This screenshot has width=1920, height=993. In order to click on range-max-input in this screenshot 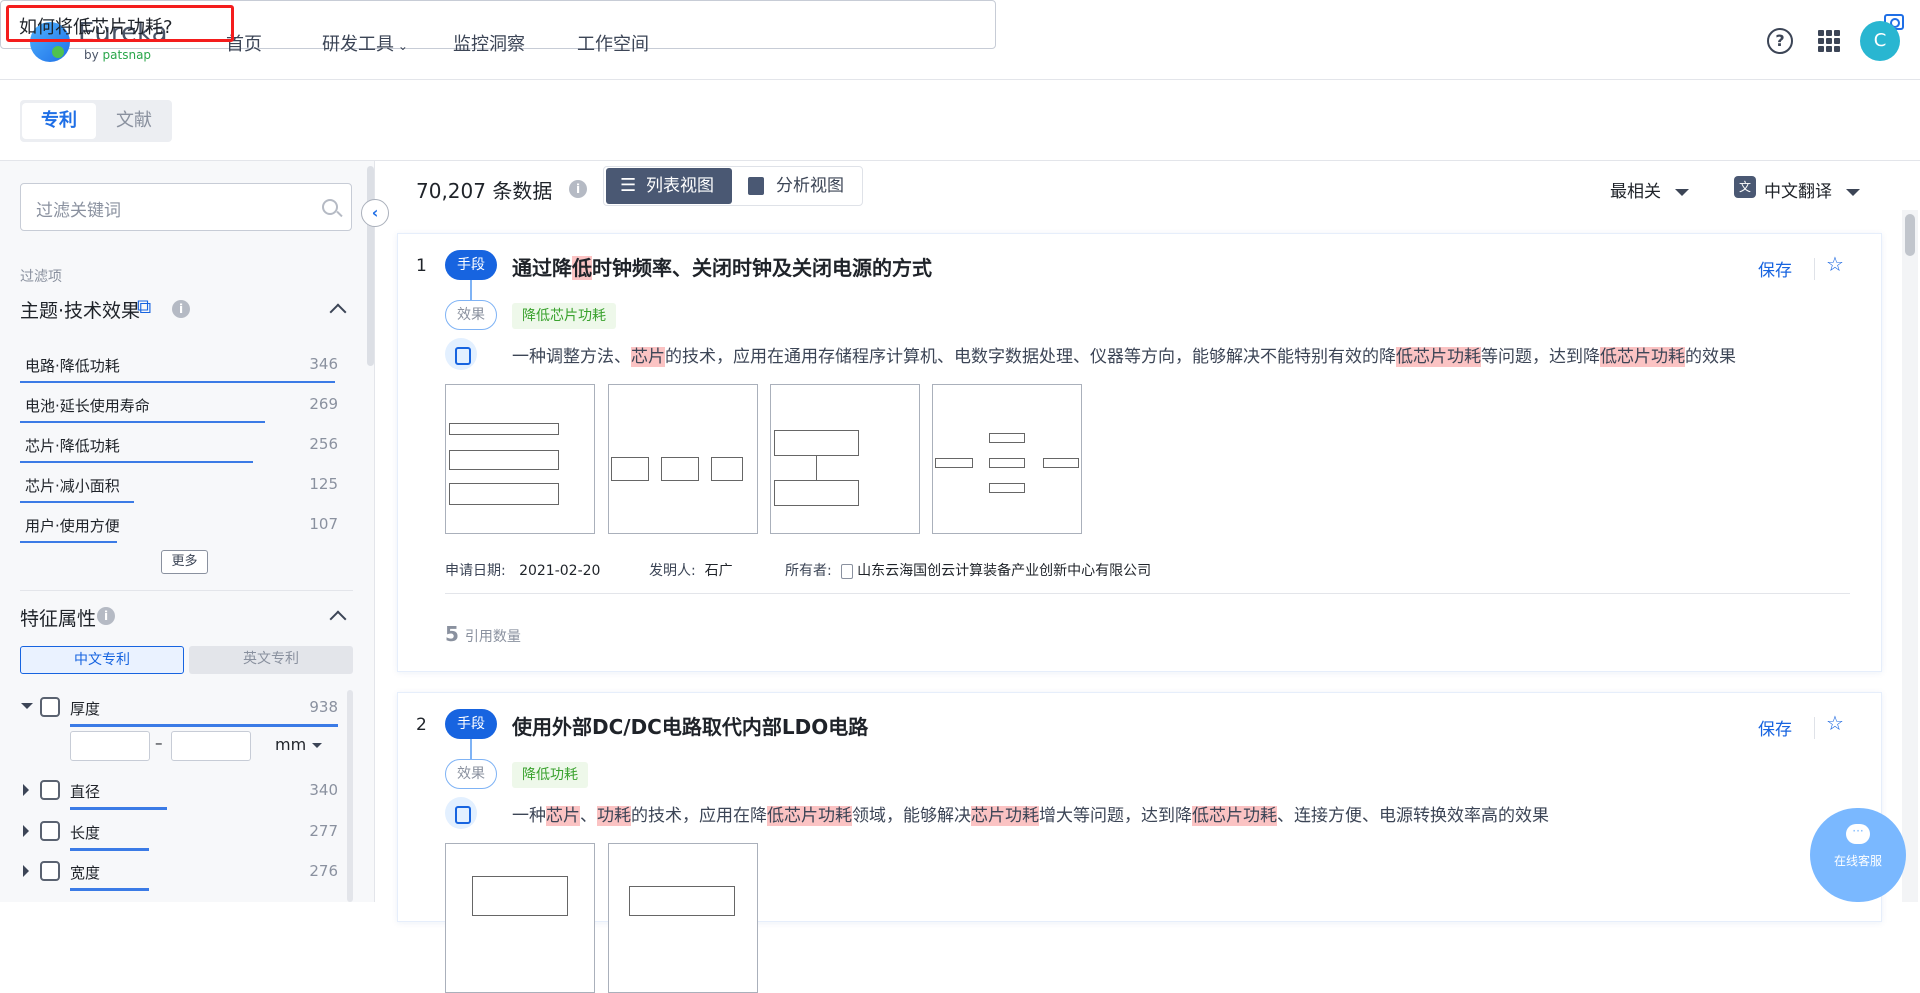, I will do `click(211, 746)`.